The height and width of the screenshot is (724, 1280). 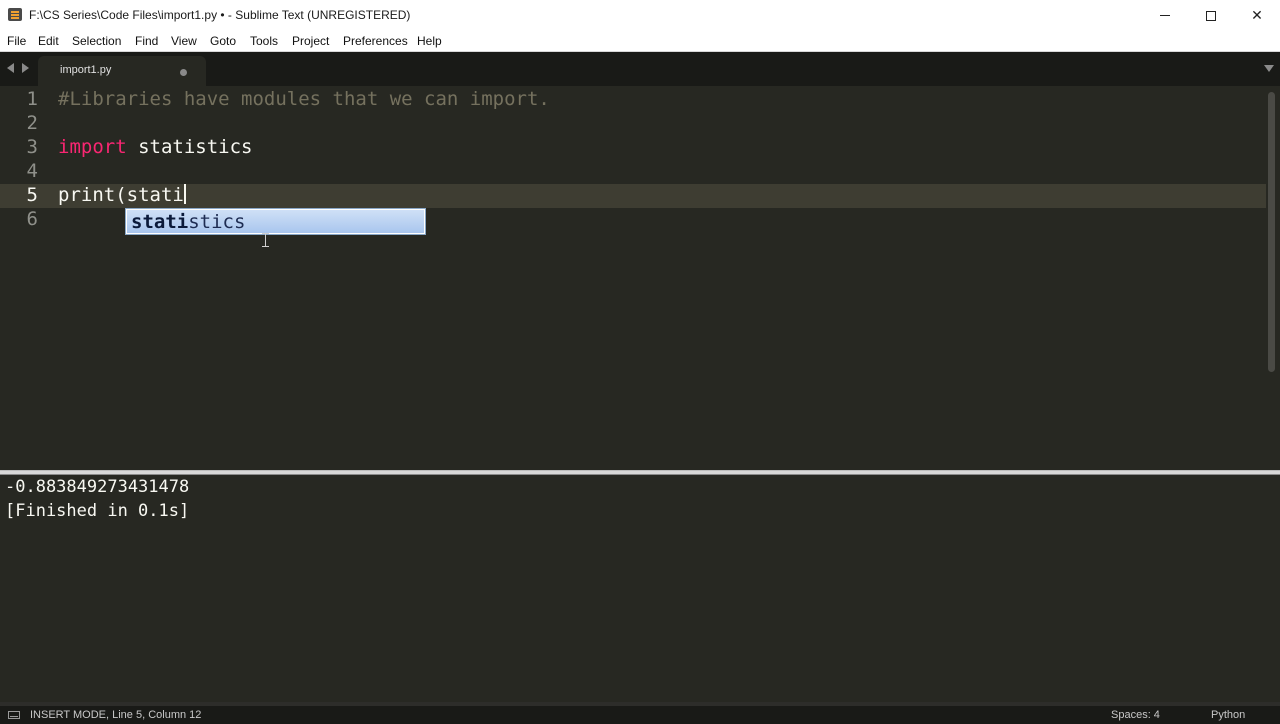 What do you see at coordinates (97, 487) in the screenshot?
I see `output-line: -0.883849273431478` at bounding box center [97, 487].